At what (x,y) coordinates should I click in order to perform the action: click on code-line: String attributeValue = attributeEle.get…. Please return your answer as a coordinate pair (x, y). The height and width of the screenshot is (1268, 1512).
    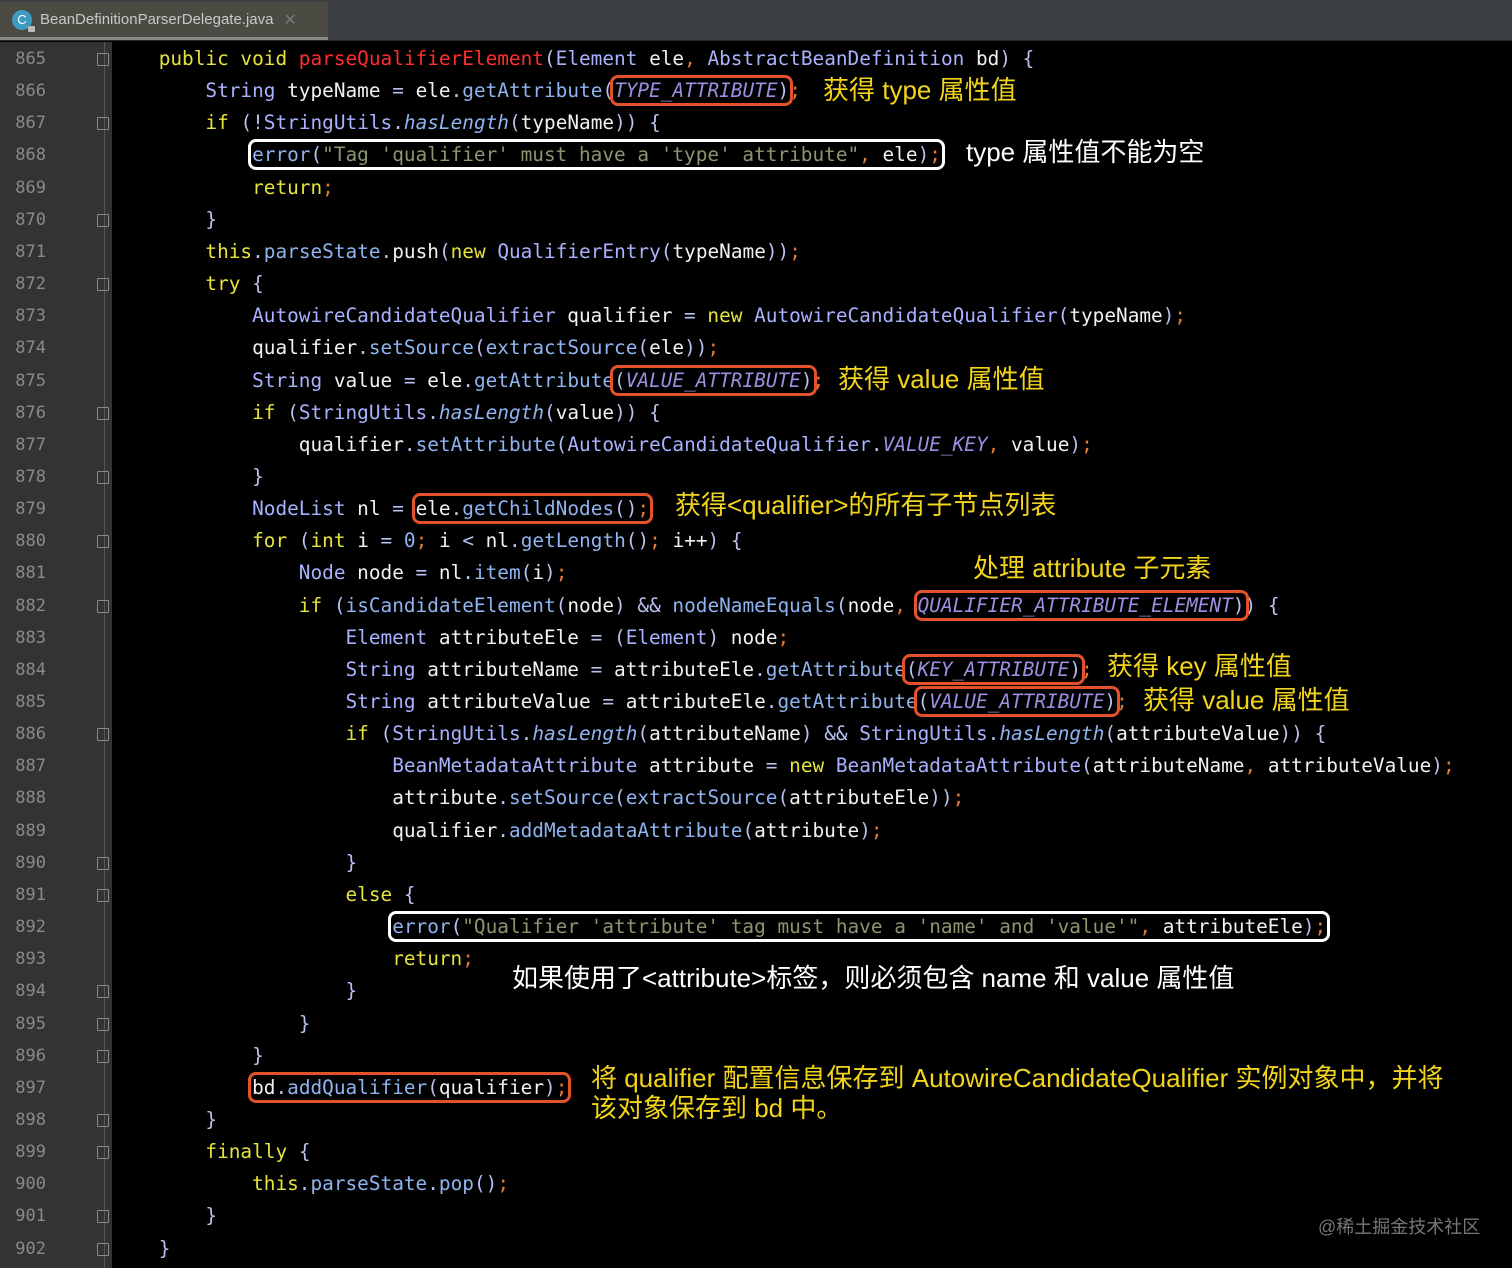
    Looking at the image, I should click on (620, 702).